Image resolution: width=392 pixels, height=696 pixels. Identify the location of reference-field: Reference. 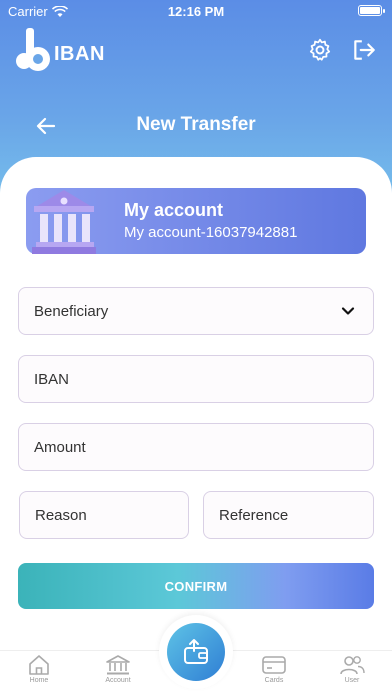
(288, 515).